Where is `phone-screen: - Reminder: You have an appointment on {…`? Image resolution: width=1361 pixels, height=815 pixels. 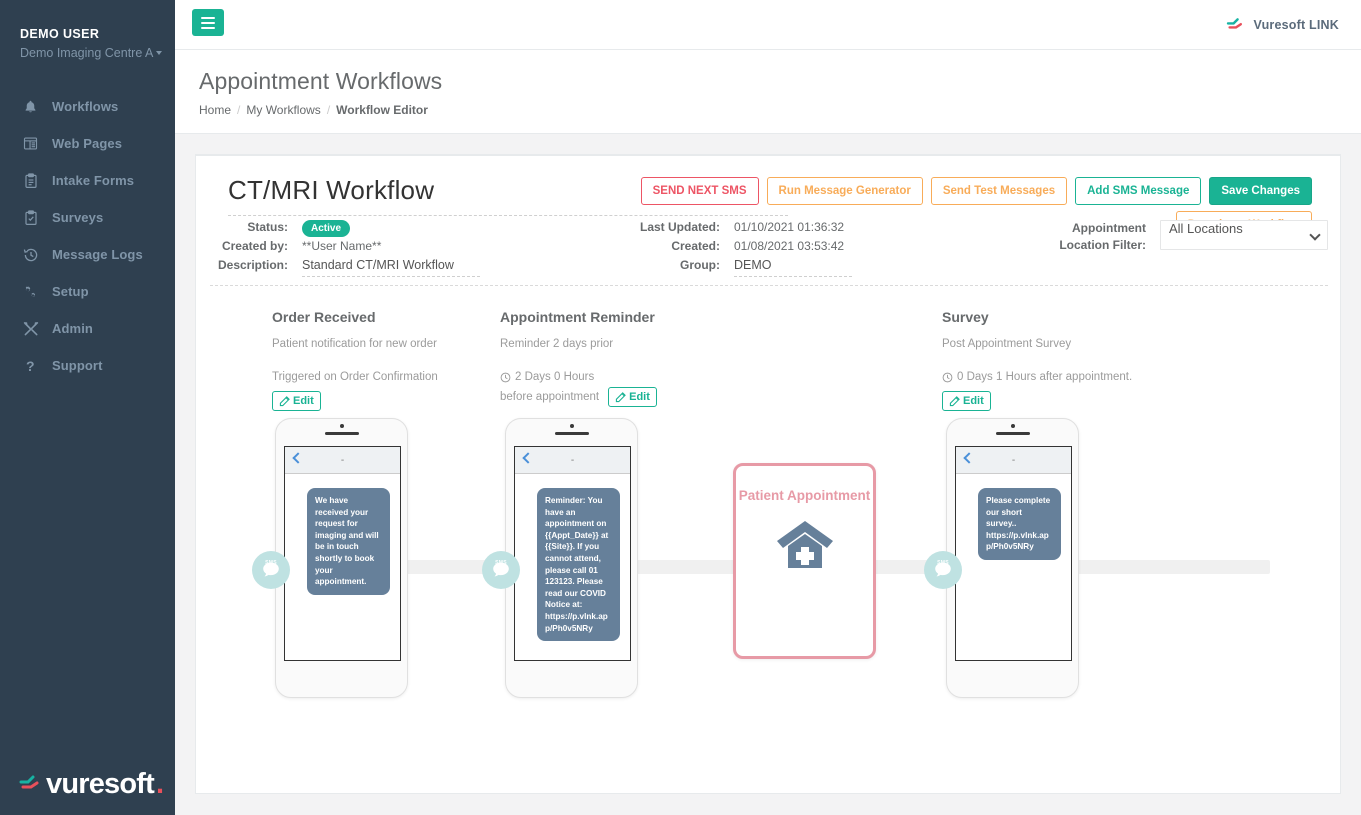 phone-screen: - Reminder: You have an appointment on {… is located at coordinates (572, 553).